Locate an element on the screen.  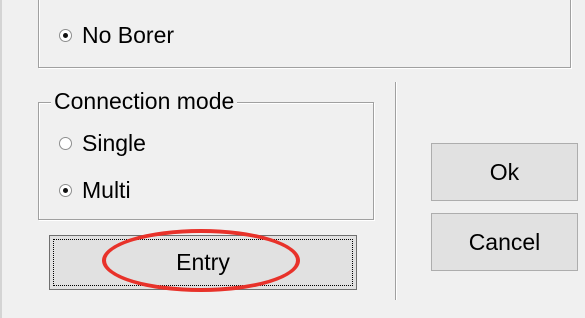
radio-multi: Multi is located at coordinates (95, 190).